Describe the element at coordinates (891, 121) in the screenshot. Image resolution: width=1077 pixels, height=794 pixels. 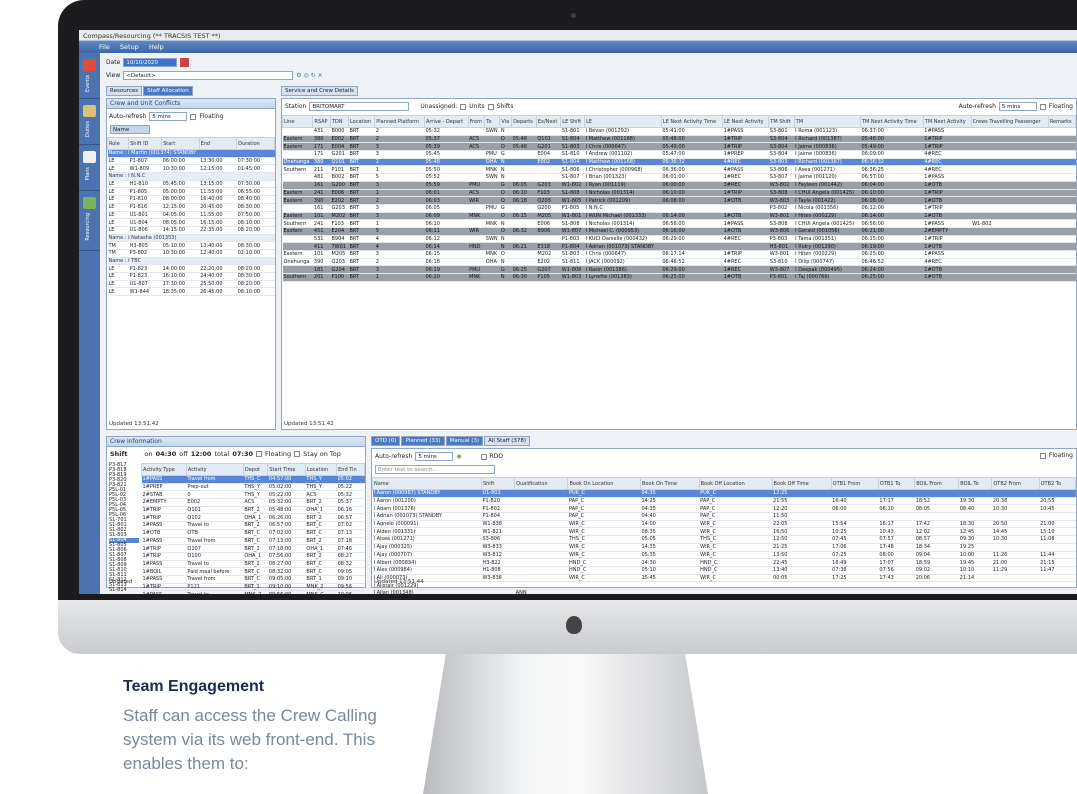
I see `column-header: TM Next Activity Time` at that location.